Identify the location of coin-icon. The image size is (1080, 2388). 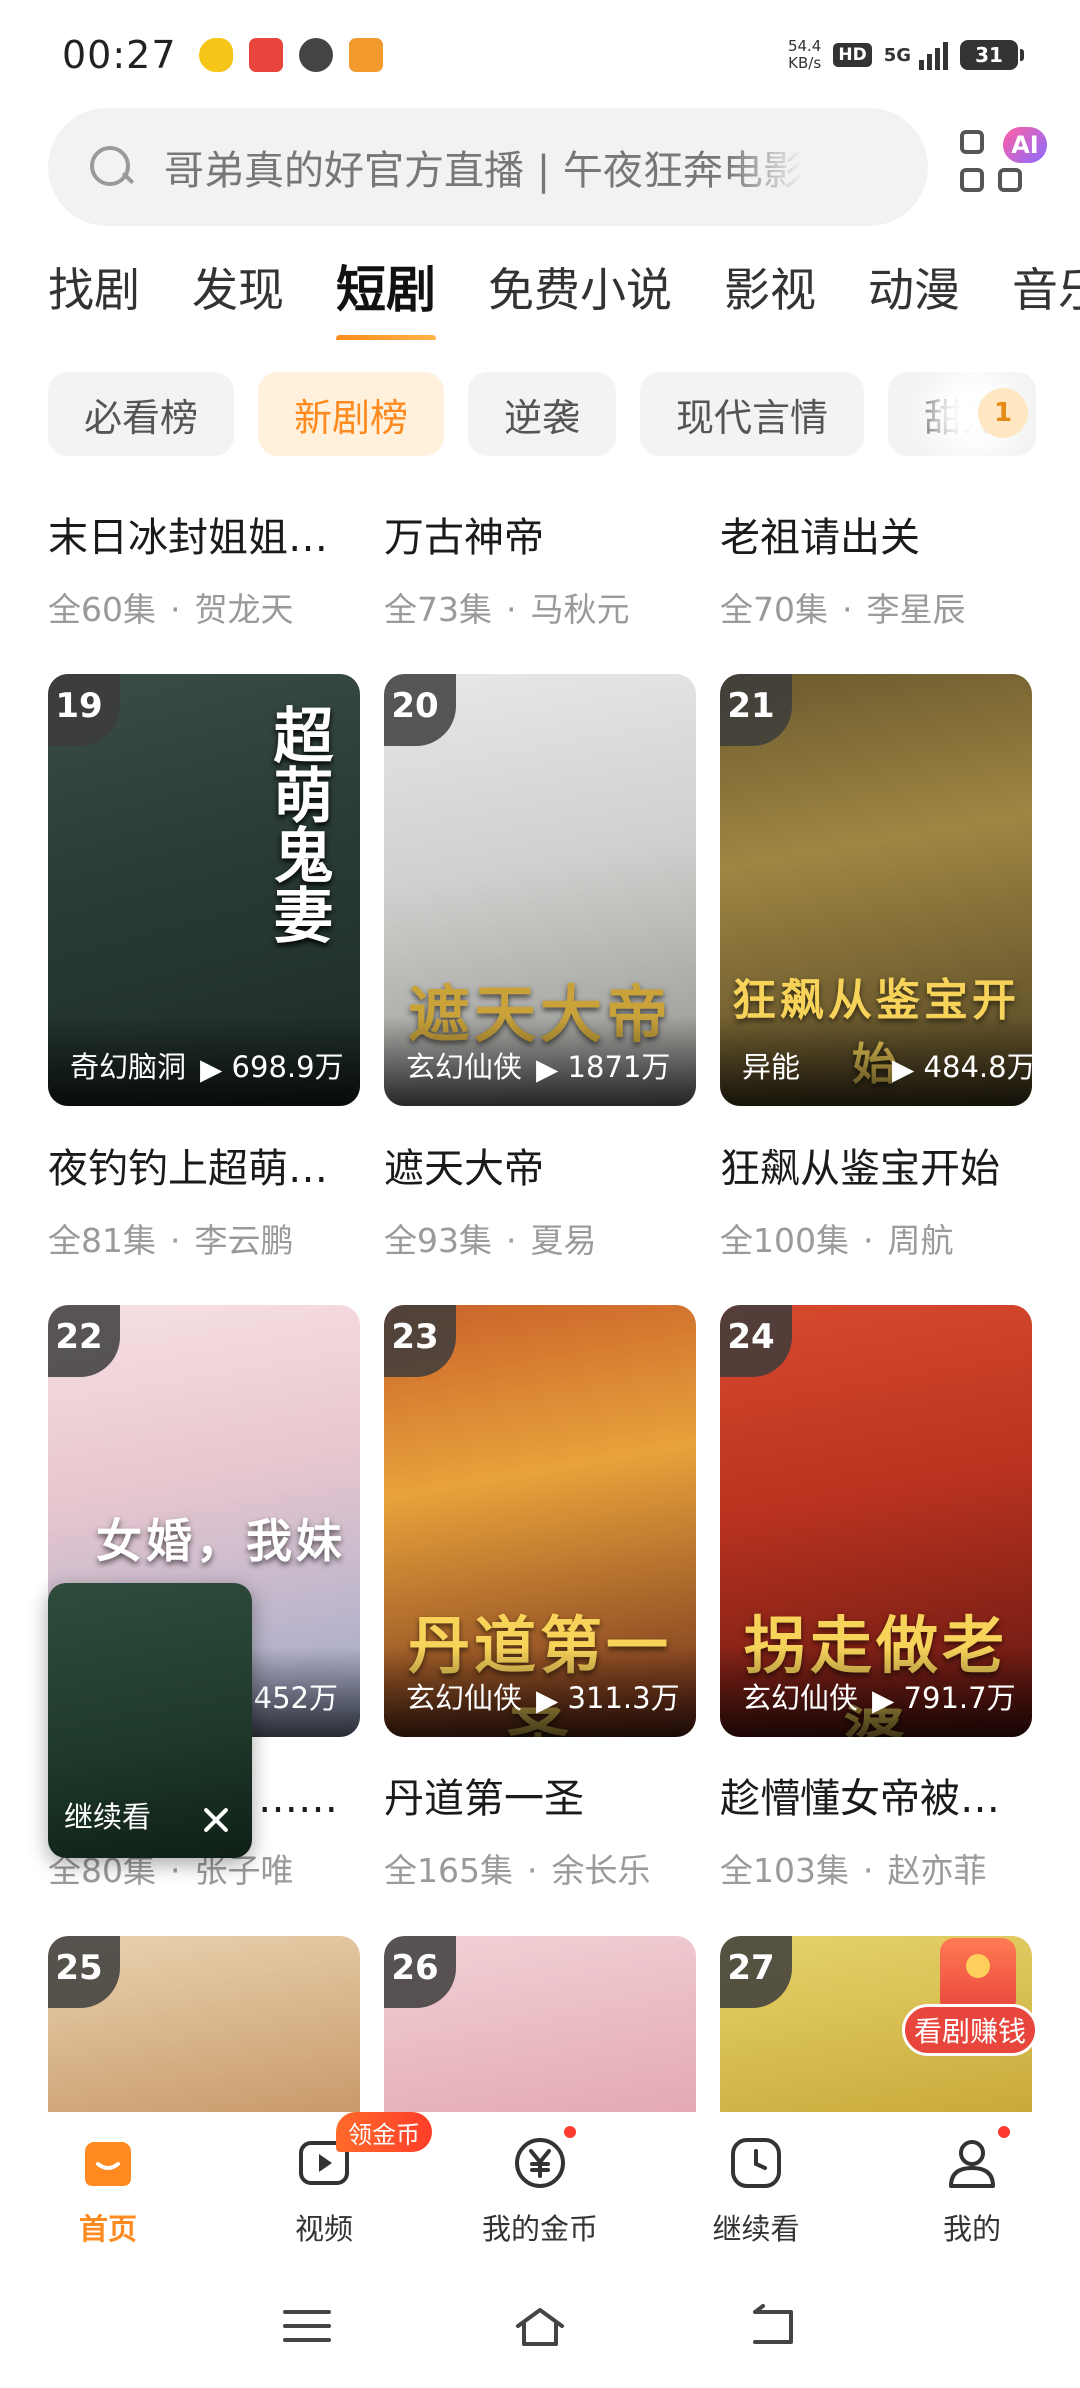
(540, 2163).